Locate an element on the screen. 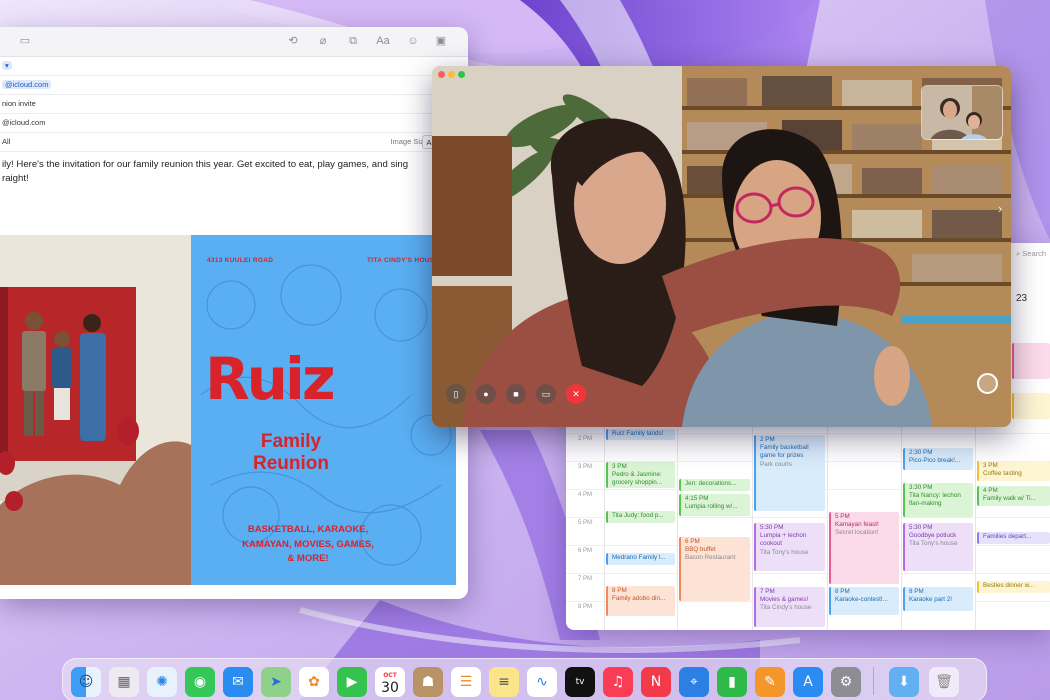 The image size is (1050, 700). emoji-icon: ☺ is located at coordinates (413, 41).